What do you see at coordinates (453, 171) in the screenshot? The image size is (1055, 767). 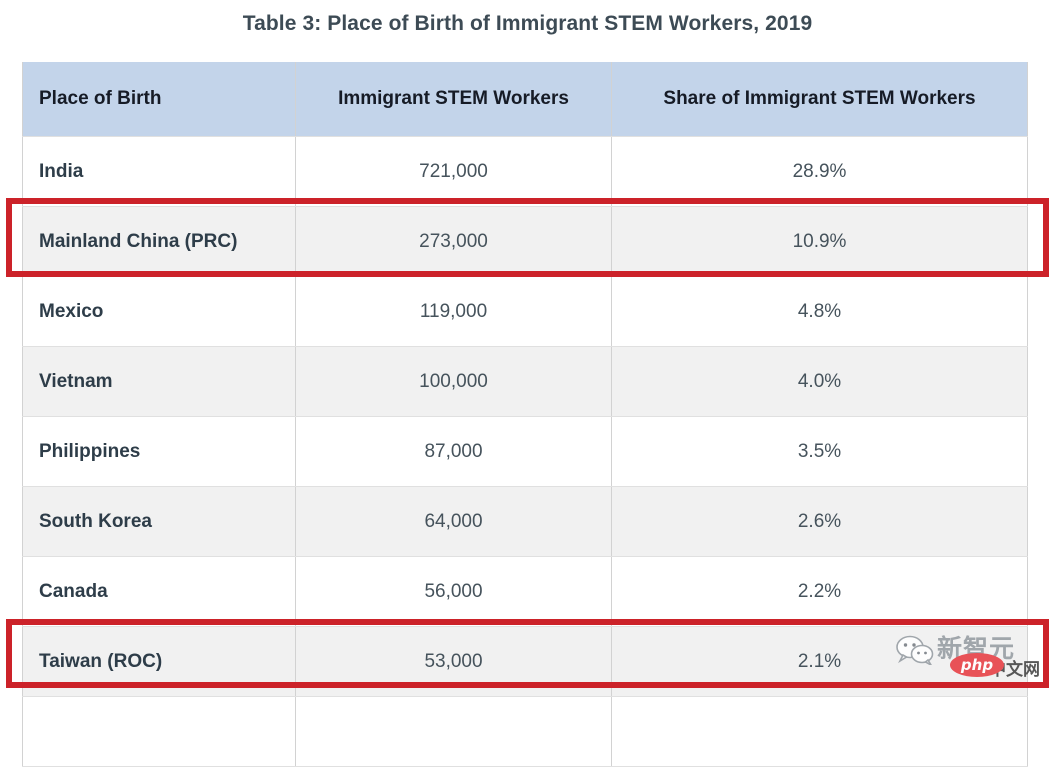 I see `cell-workers: 721,000` at bounding box center [453, 171].